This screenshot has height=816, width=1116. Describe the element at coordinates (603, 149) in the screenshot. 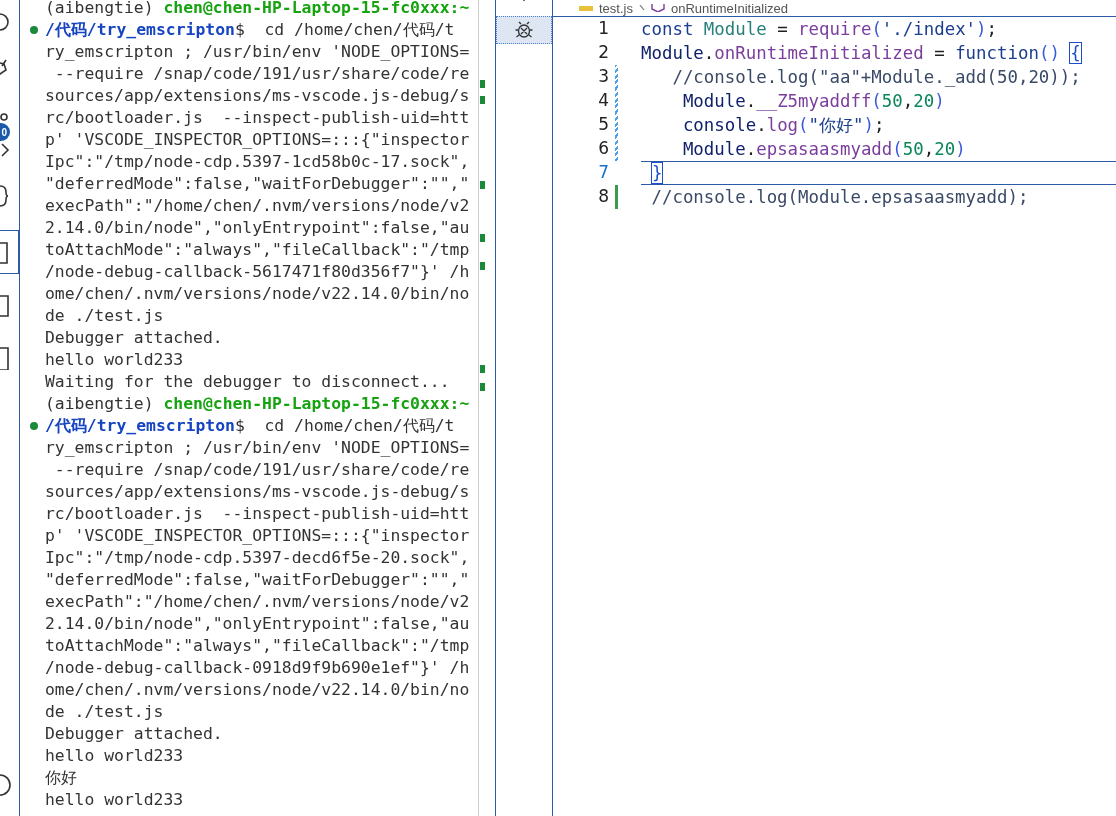

I see `line-number: 6` at that location.